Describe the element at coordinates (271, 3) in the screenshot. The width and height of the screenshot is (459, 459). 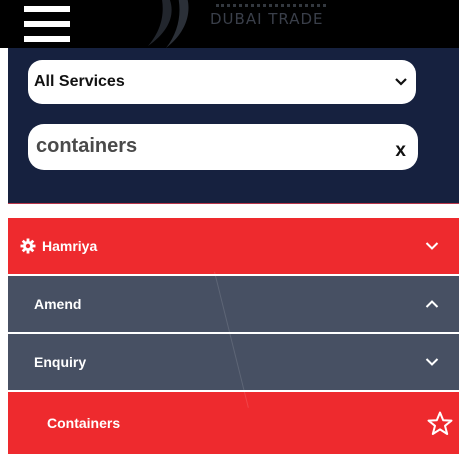
I see `logo-arabic-script` at that location.